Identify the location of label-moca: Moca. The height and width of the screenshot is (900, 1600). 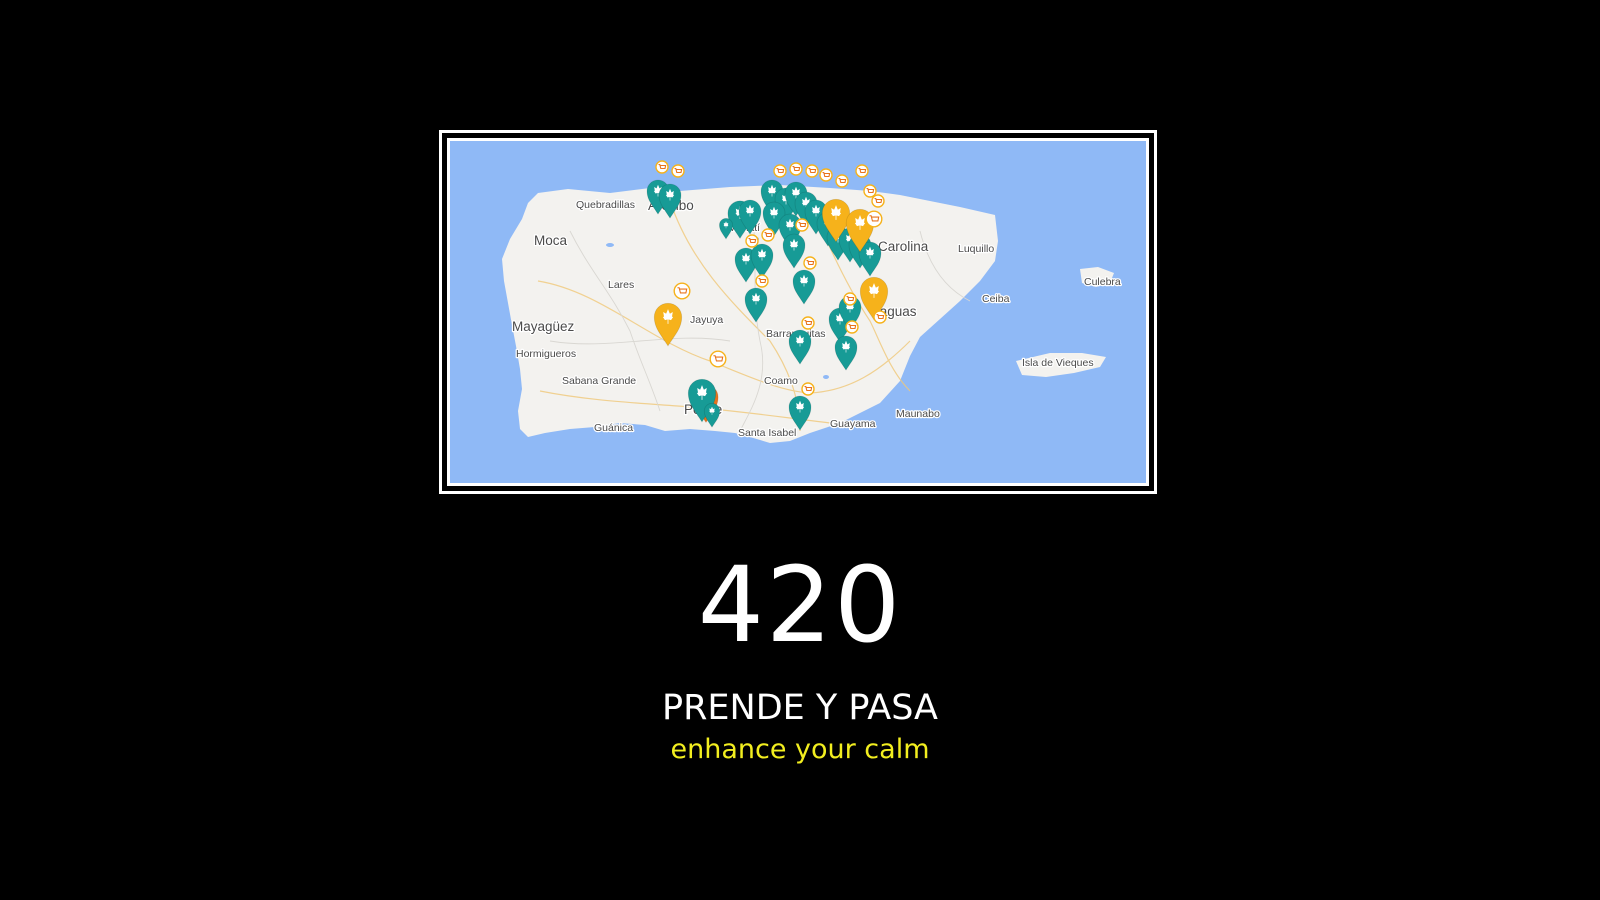
(551, 240).